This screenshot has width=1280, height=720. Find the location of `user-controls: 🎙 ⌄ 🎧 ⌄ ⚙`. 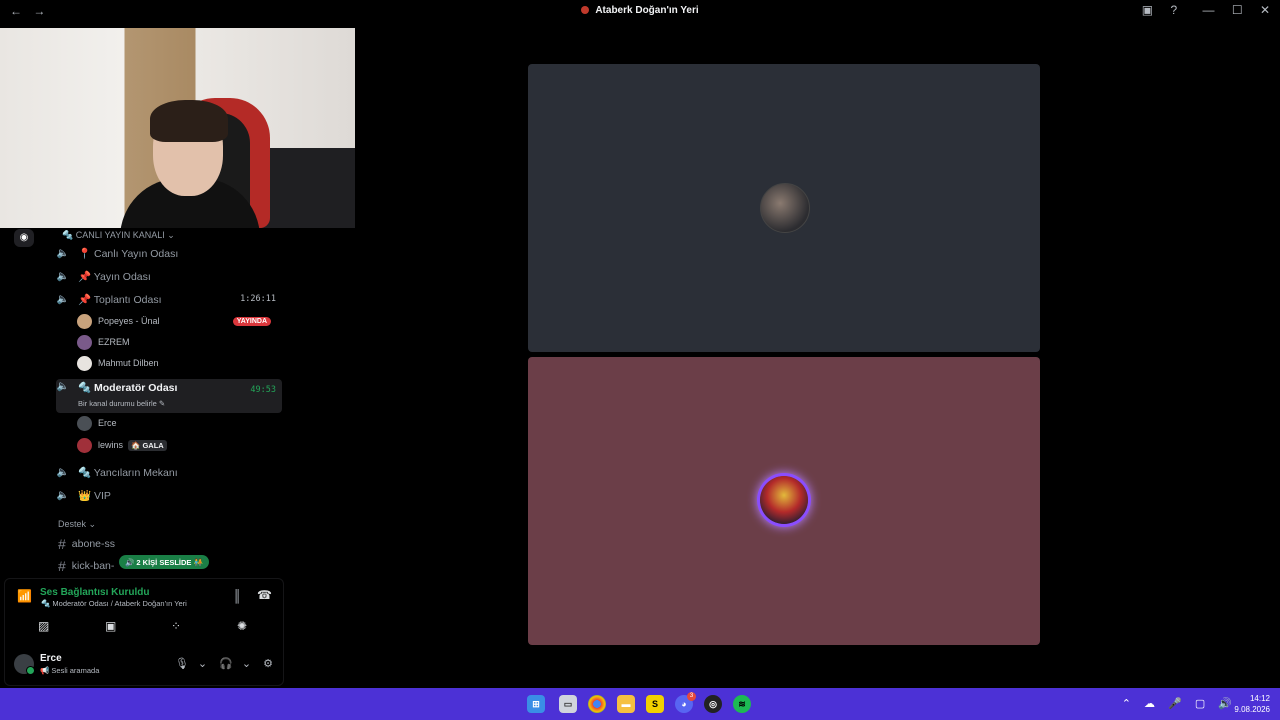

user-controls: 🎙 ⌄ 🎧 ⌄ ⚙ is located at coordinates (219, 663).